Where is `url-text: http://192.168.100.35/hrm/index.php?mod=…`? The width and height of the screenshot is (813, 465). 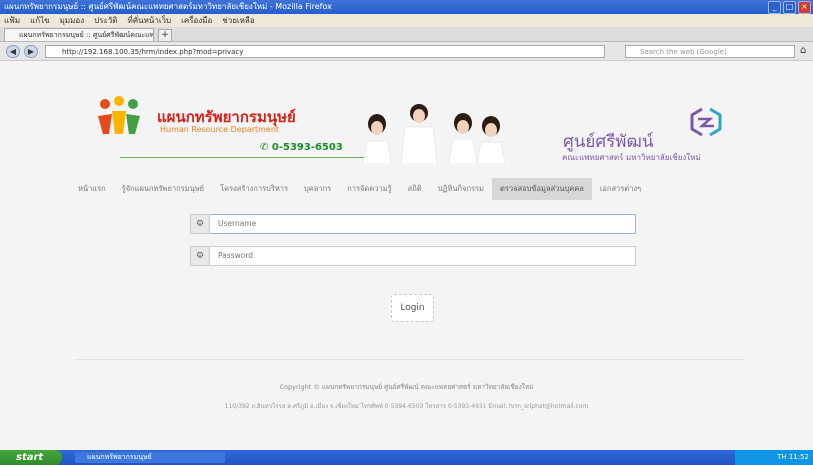 url-text: http://192.168.100.35/hrm/index.php?mod=… is located at coordinates (153, 52).